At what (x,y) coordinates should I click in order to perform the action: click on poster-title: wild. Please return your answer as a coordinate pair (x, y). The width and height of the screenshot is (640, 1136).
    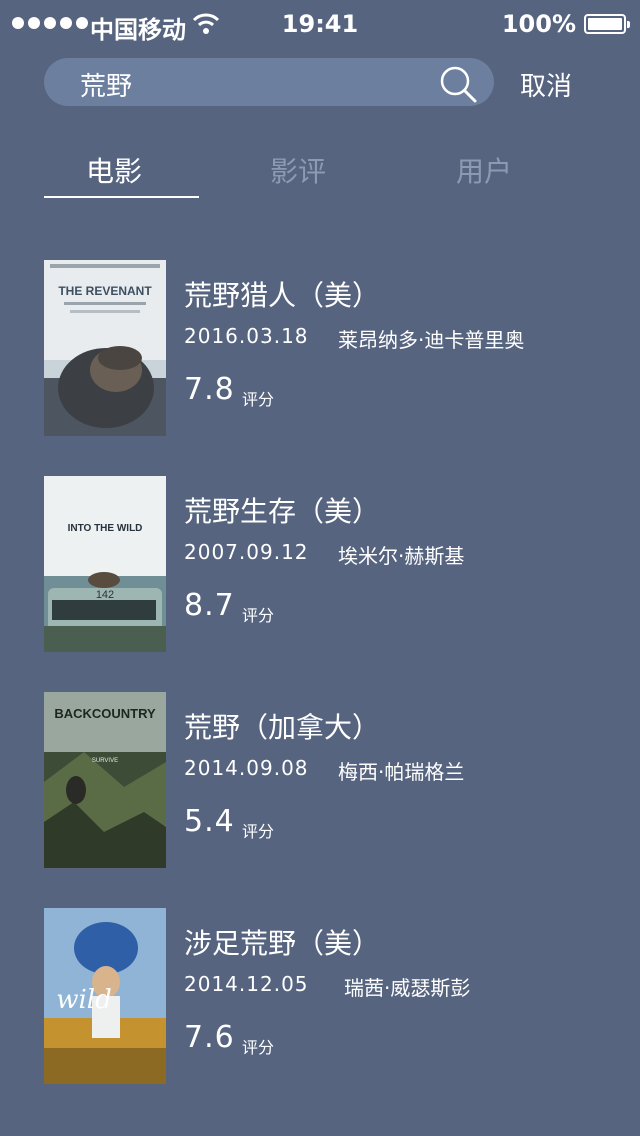
    Looking at the image, I should click on (84, 1000).